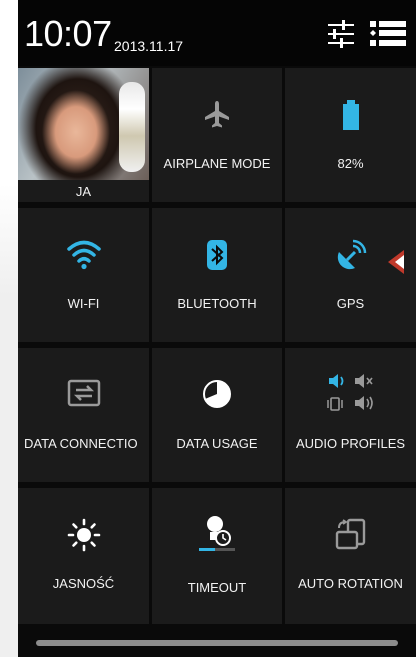 The height and width of the screenshot is (657, 416). Describe the element at coordinates (217, 116) in the screenshot. I see `airplane-icon` at that location.